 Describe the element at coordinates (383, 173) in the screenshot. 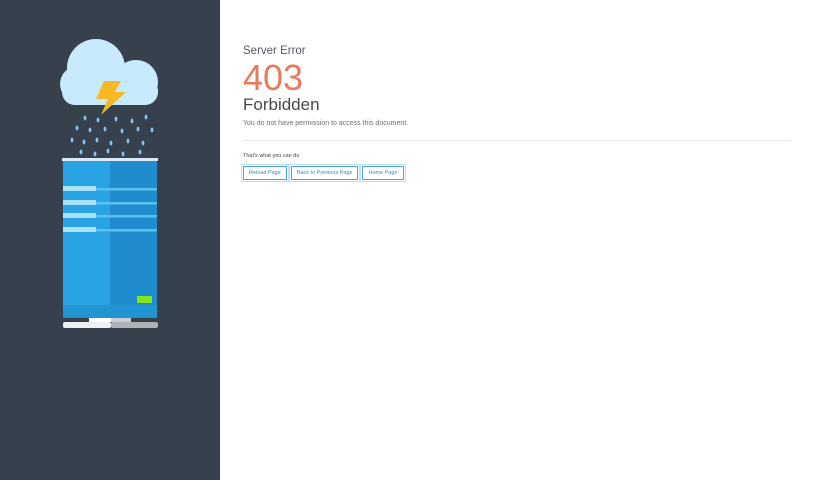

I see `home-page-button: Home Page` at that location.